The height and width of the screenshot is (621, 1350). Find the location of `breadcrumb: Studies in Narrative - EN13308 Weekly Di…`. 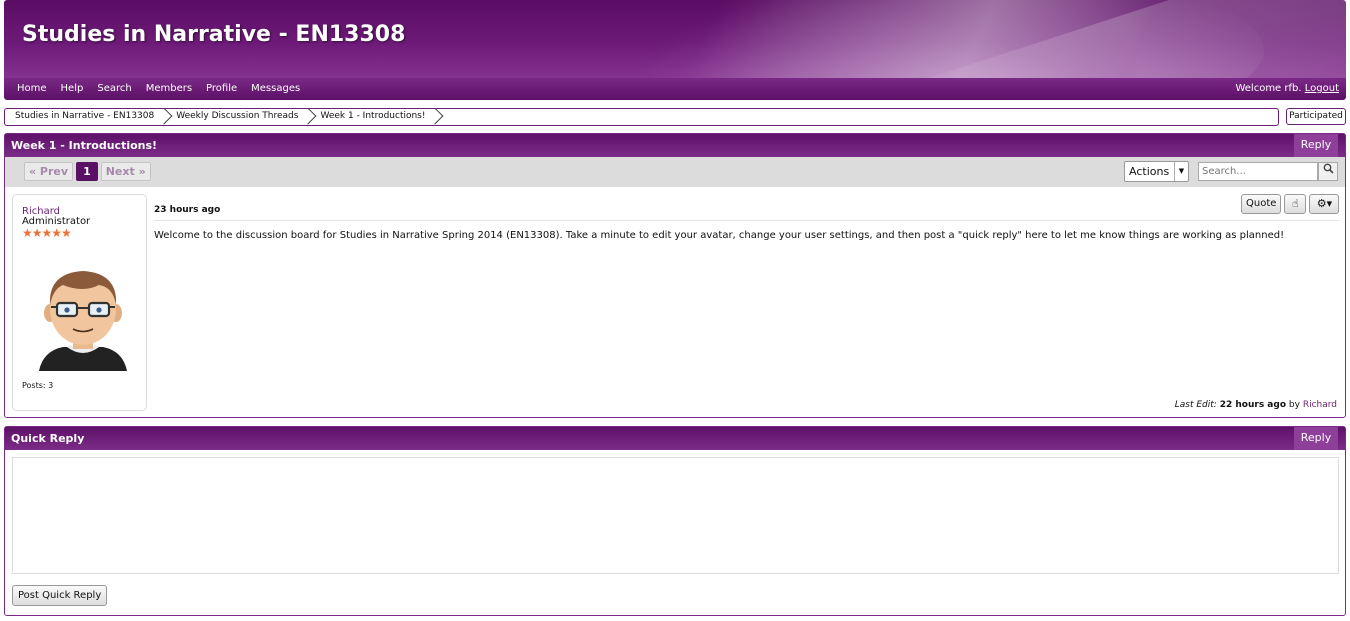

breadcrumb: Studies in Narrative - EN13308 Weekly Di… is located at coordinates (641, 117).